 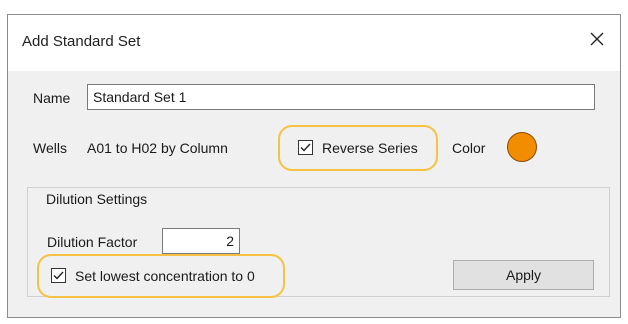 I want to click on name-label: Name, so click(x=52, y=98).